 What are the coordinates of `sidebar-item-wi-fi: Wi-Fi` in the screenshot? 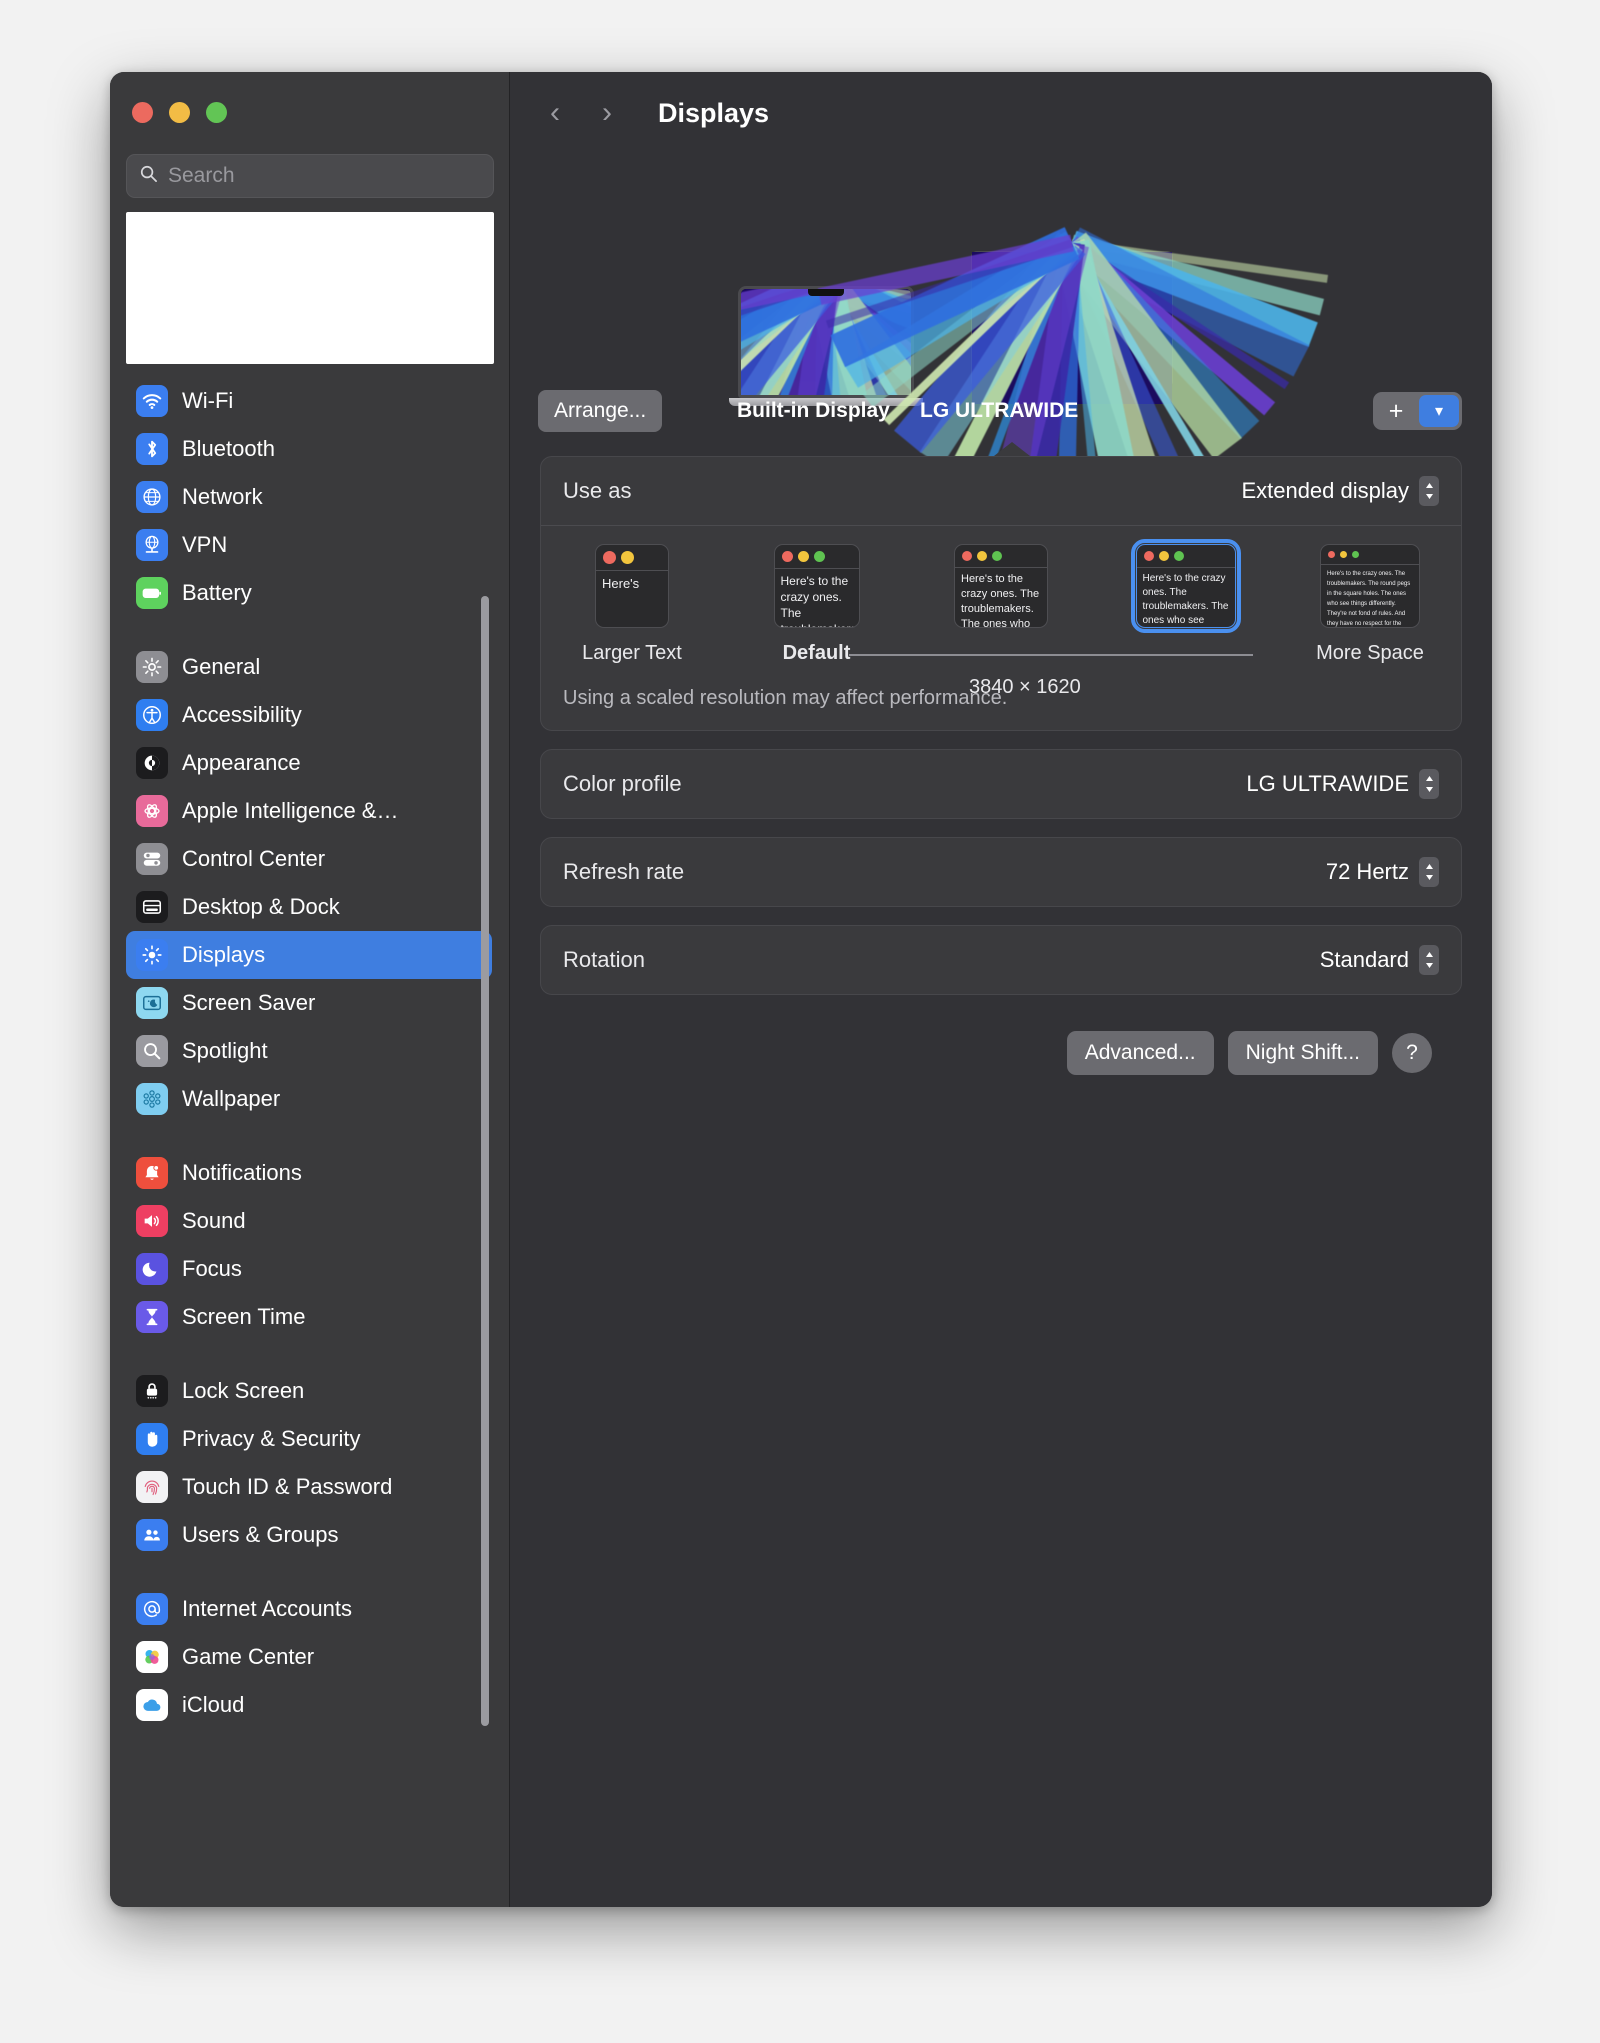 It's located at (309, 401).